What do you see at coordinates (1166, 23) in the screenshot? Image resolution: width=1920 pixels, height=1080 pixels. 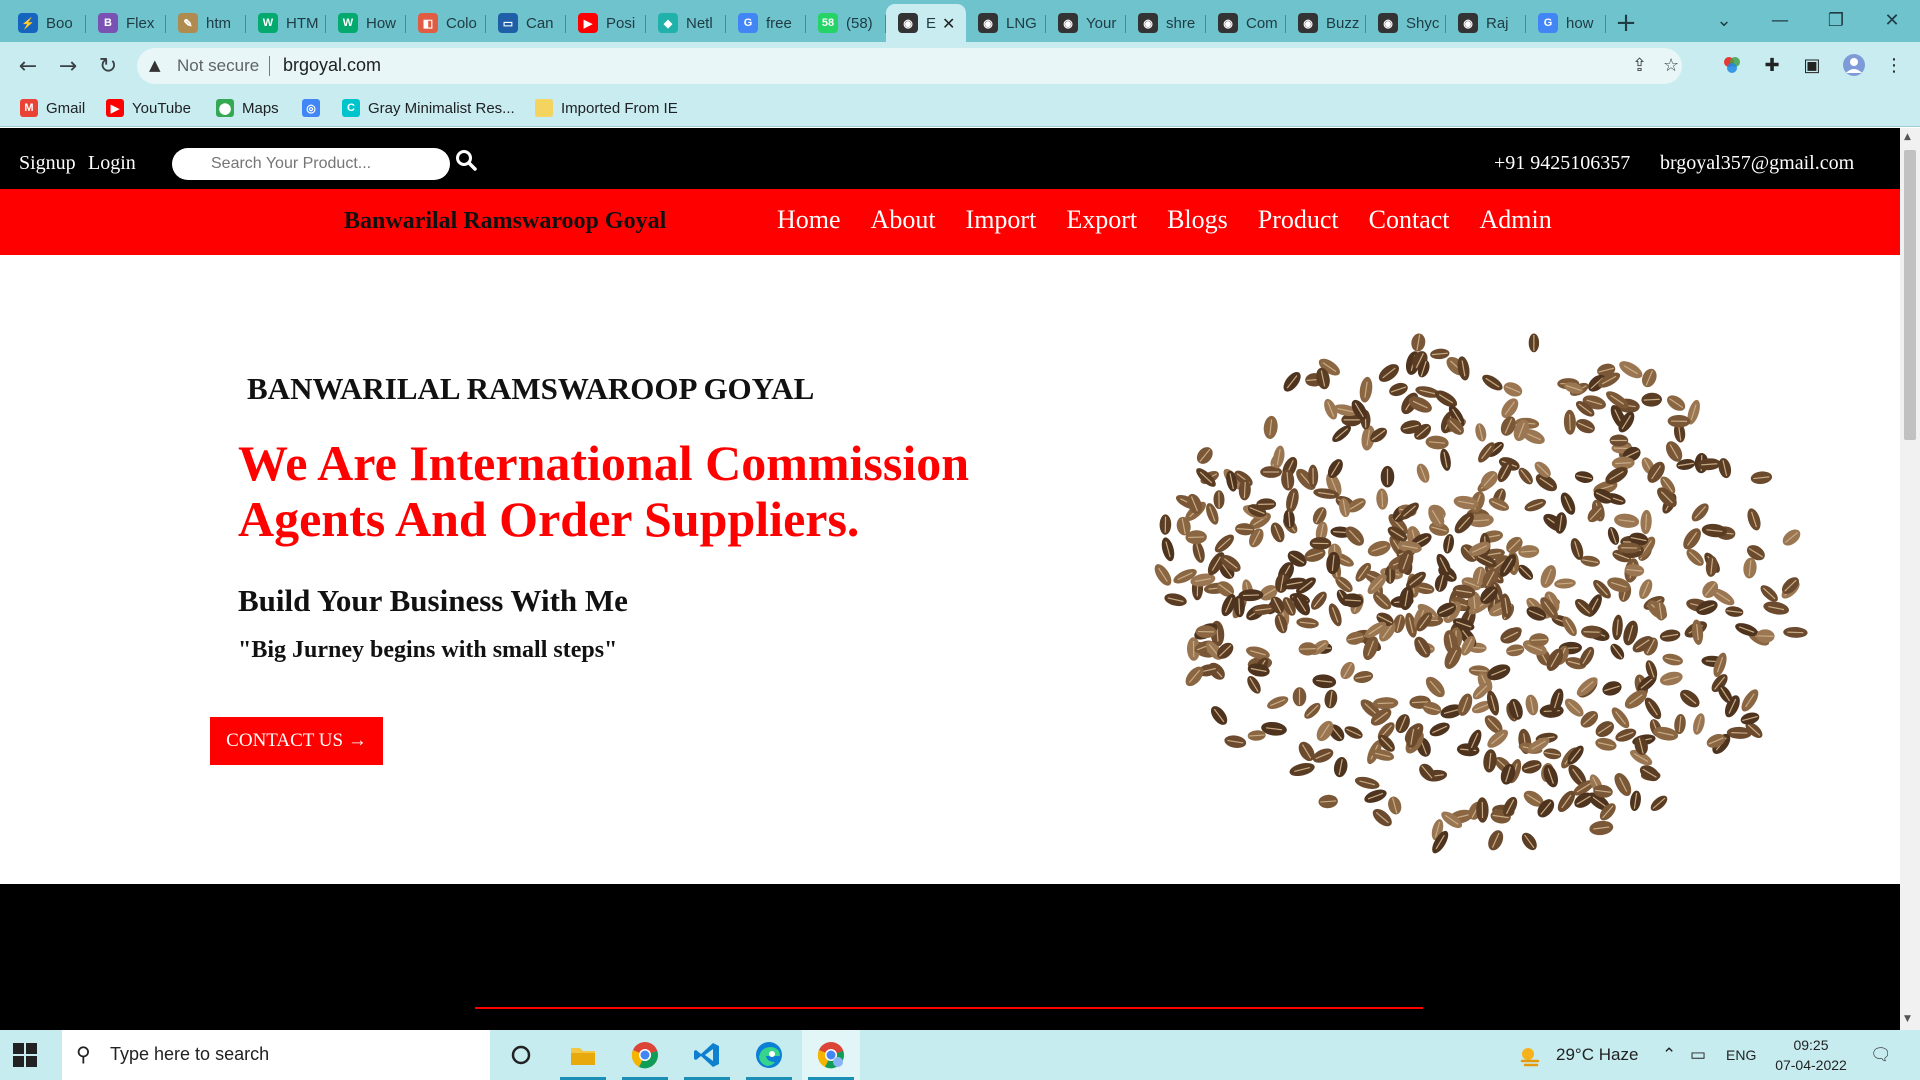 I see `browser-tab: ◉ shre` at bounding box center [1166, 23].